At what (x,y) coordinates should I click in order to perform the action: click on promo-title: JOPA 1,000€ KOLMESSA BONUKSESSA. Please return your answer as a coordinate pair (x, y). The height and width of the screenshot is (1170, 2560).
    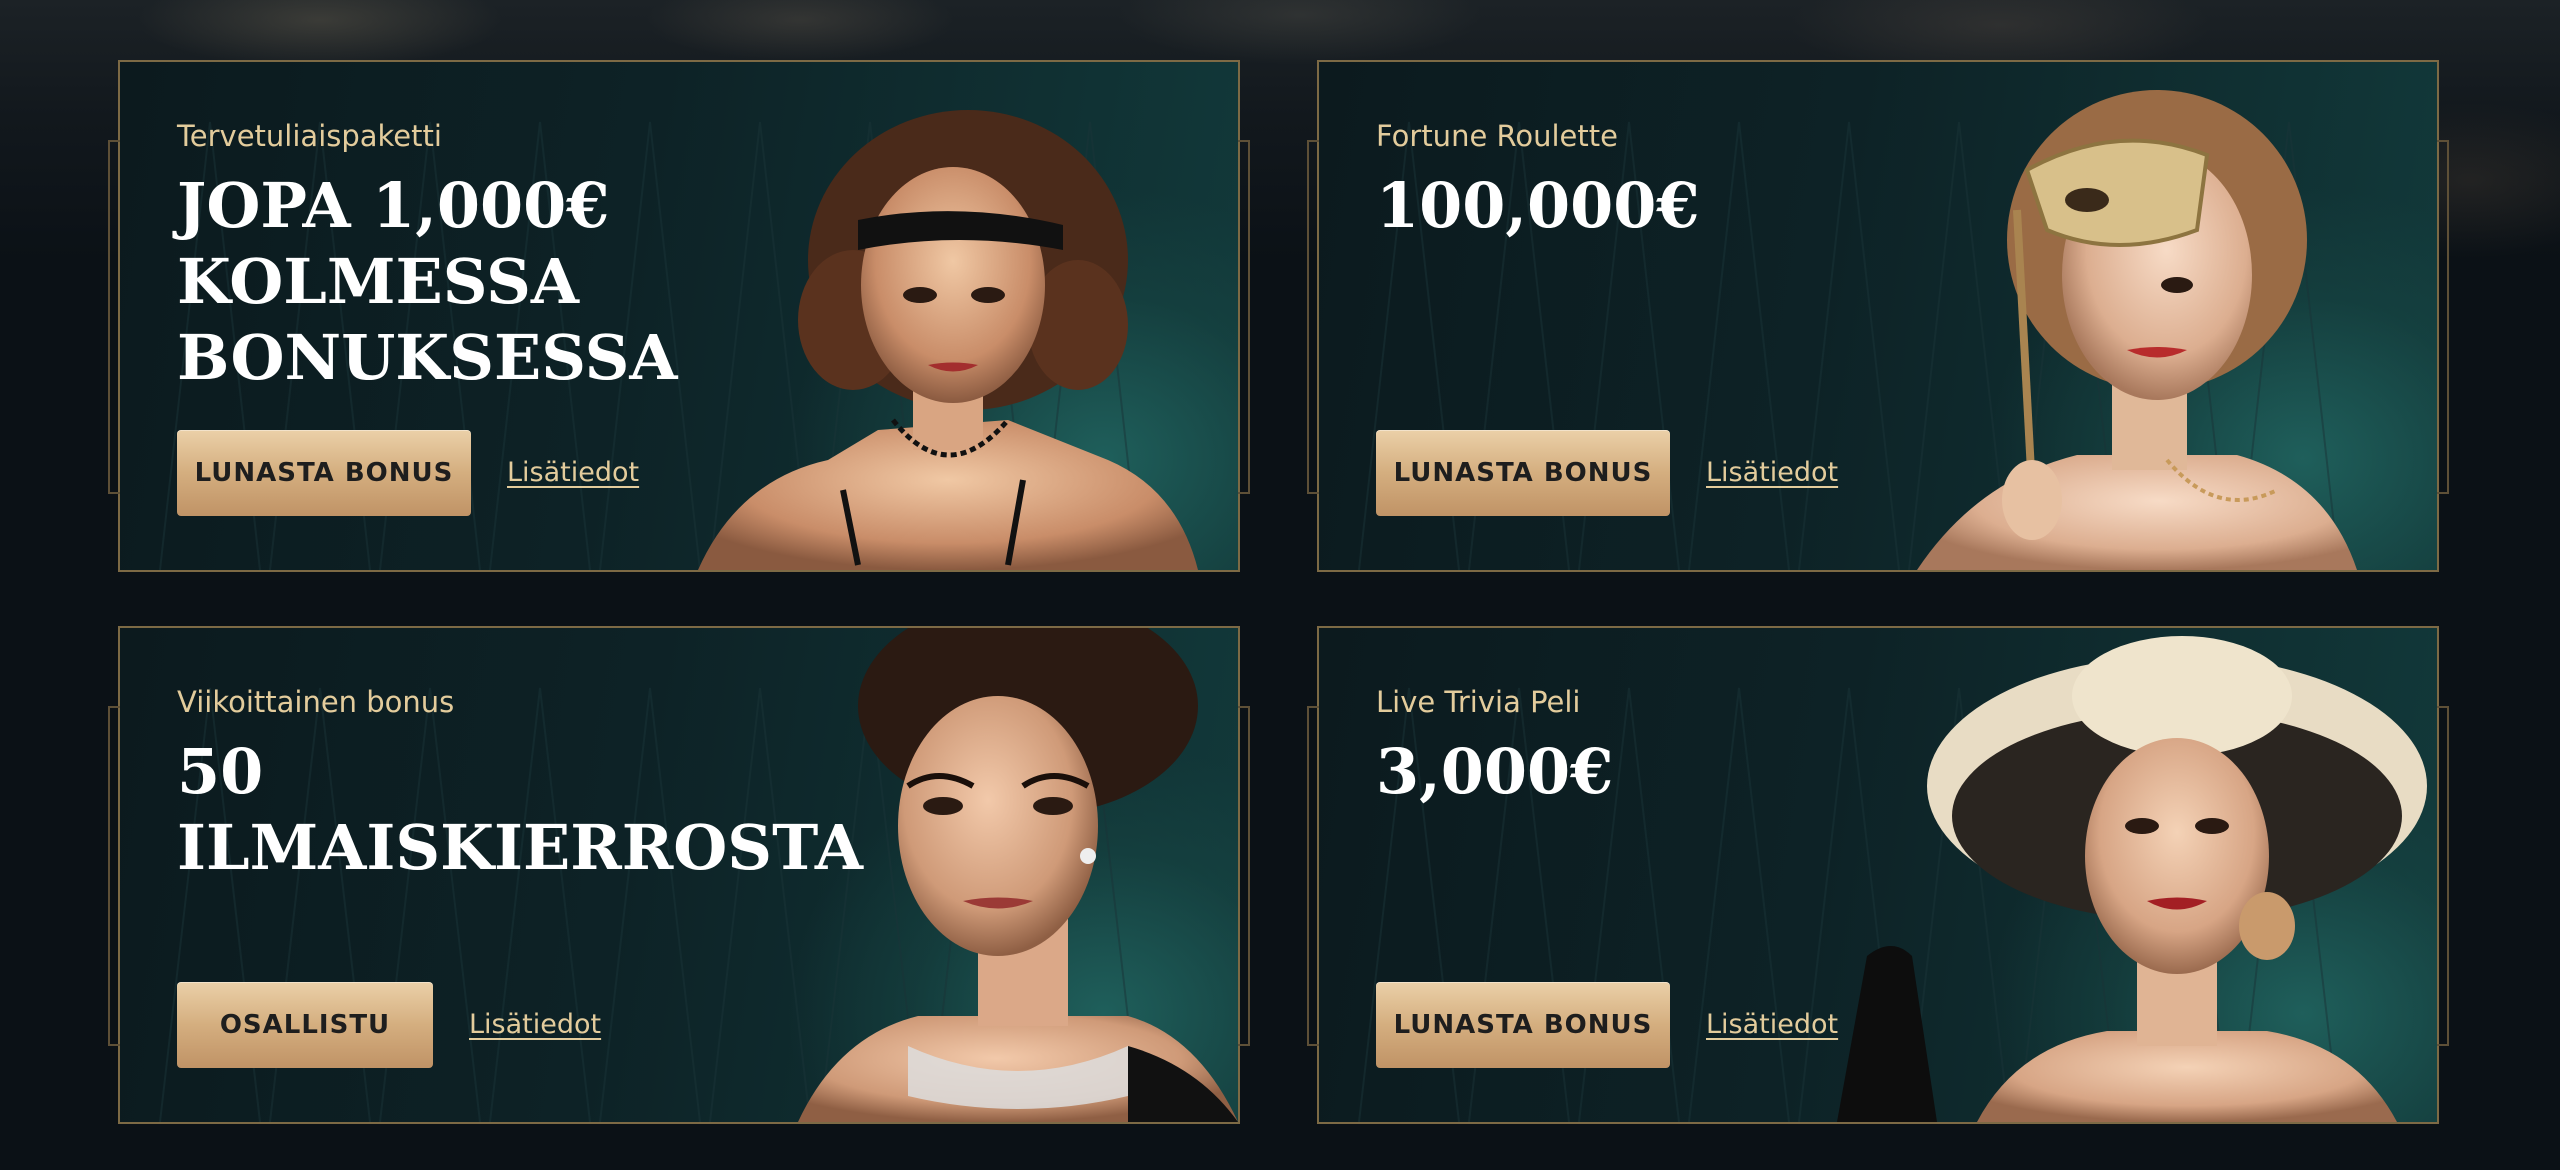
    Looking at the image, I should click on (477, 282).